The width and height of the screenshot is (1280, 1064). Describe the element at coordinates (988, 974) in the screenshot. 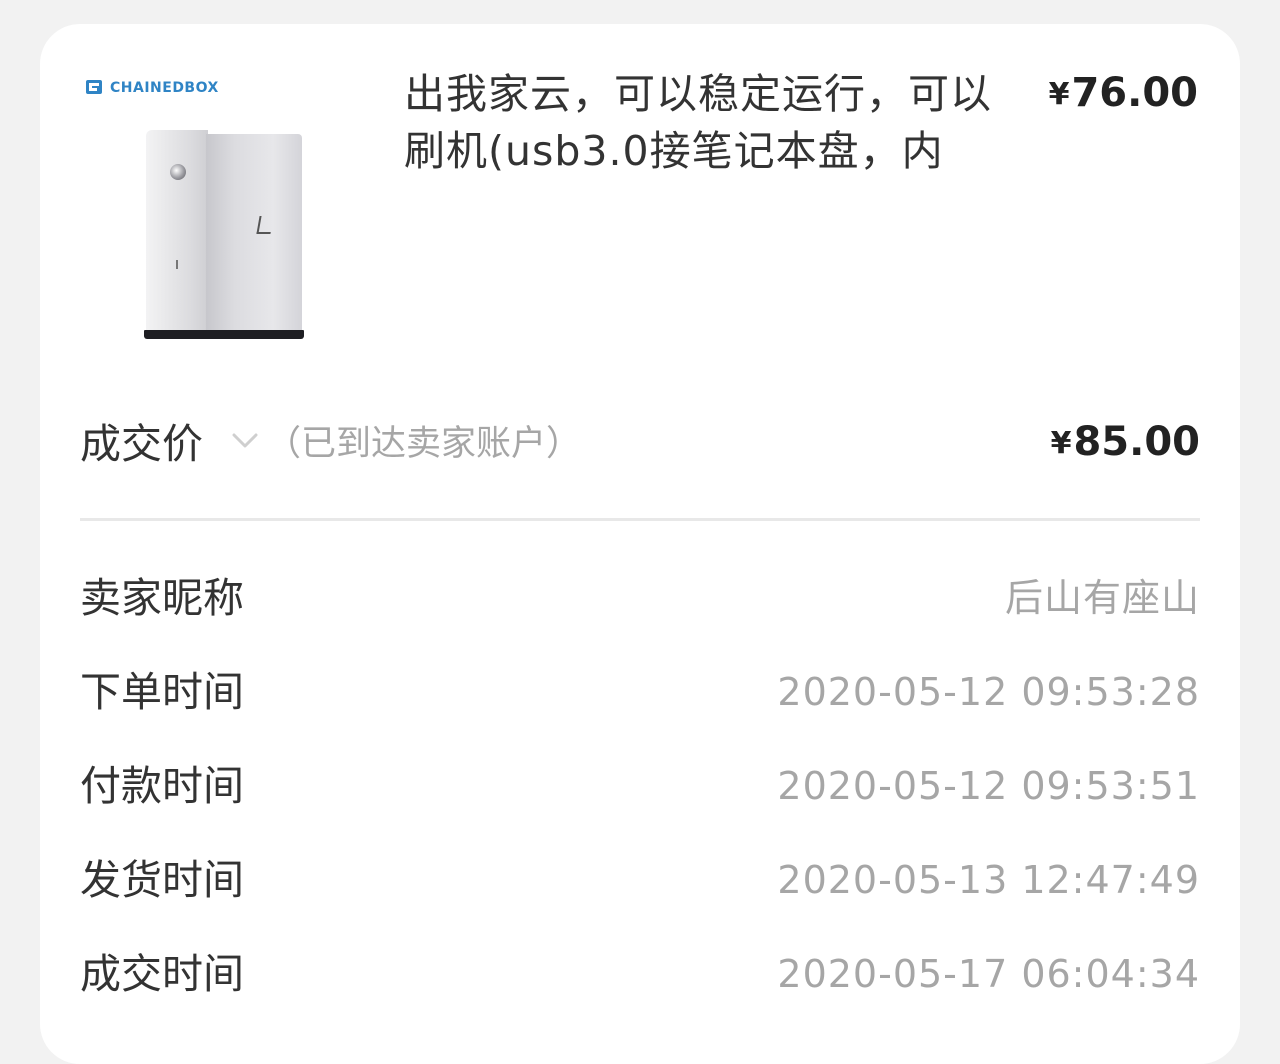

I see `deal-time-value: 2020-05-17 06:04:34` at that location.